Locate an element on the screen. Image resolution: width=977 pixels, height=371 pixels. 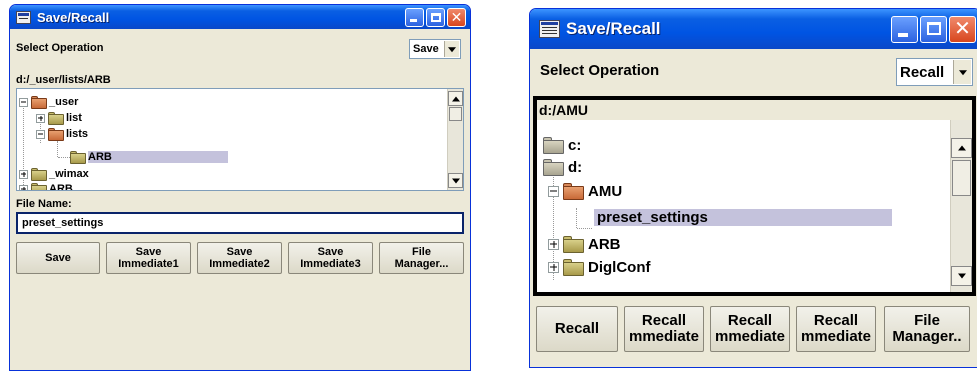
save-immediate2-button: Save Immediate2 is located at coordinates (239, 258).